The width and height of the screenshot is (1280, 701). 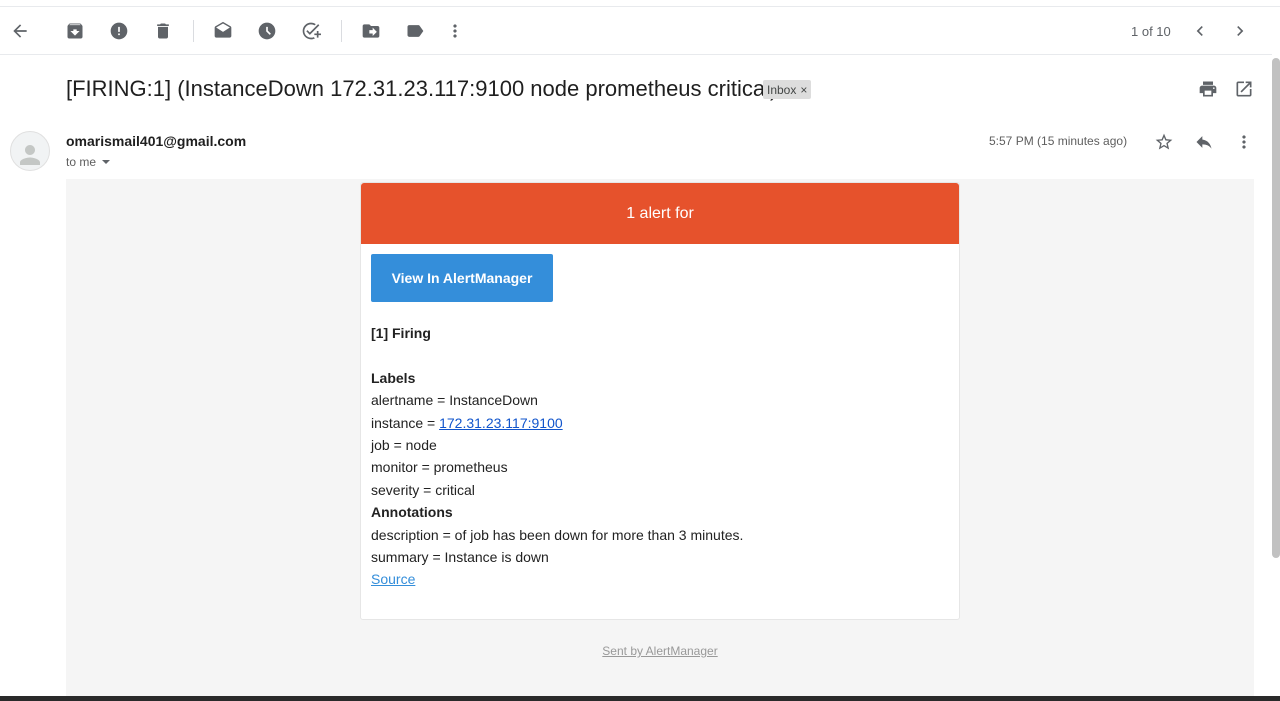 I want to click on mark-unread-icon, so click(x=223, y=29).